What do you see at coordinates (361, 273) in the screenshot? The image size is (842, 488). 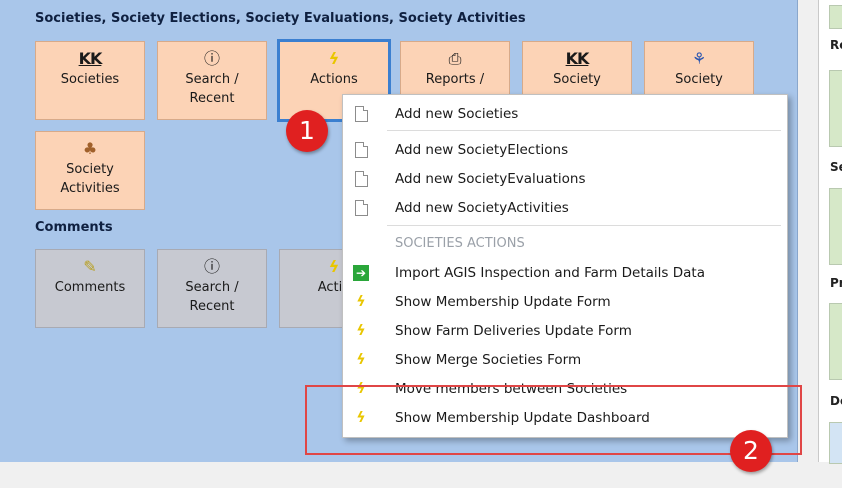 I see `import-arrow-icon: ➔` at bounding box center [361, 273].